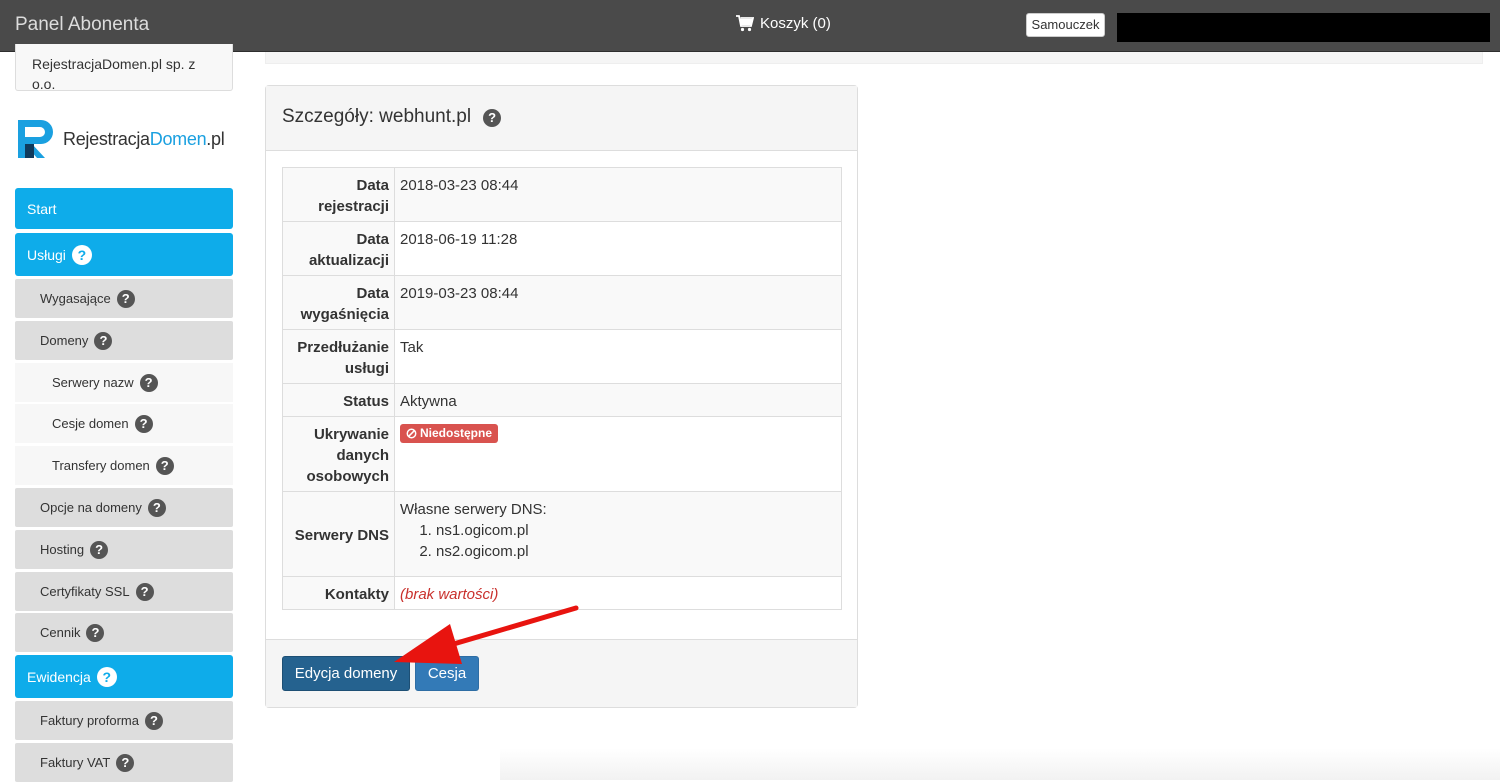  What do you see at coordinates (447, 673) in the screenshot?
I see `transfer-domain-button: Cesja` at bounding box center [447, 673].